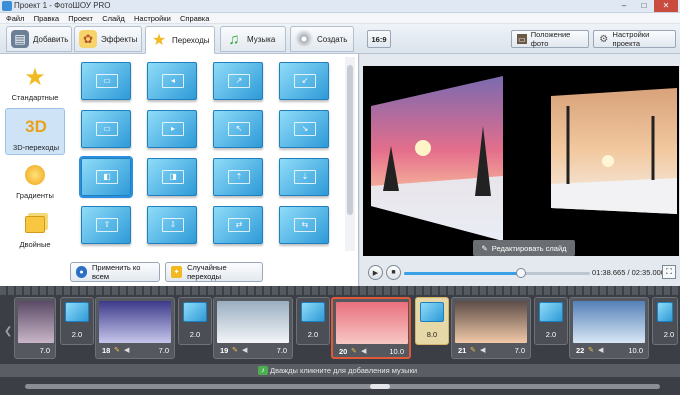 Image resolution: width=680 pixels, height=395 pixels. I want to click on star-icon: ★, so click(35, 77).